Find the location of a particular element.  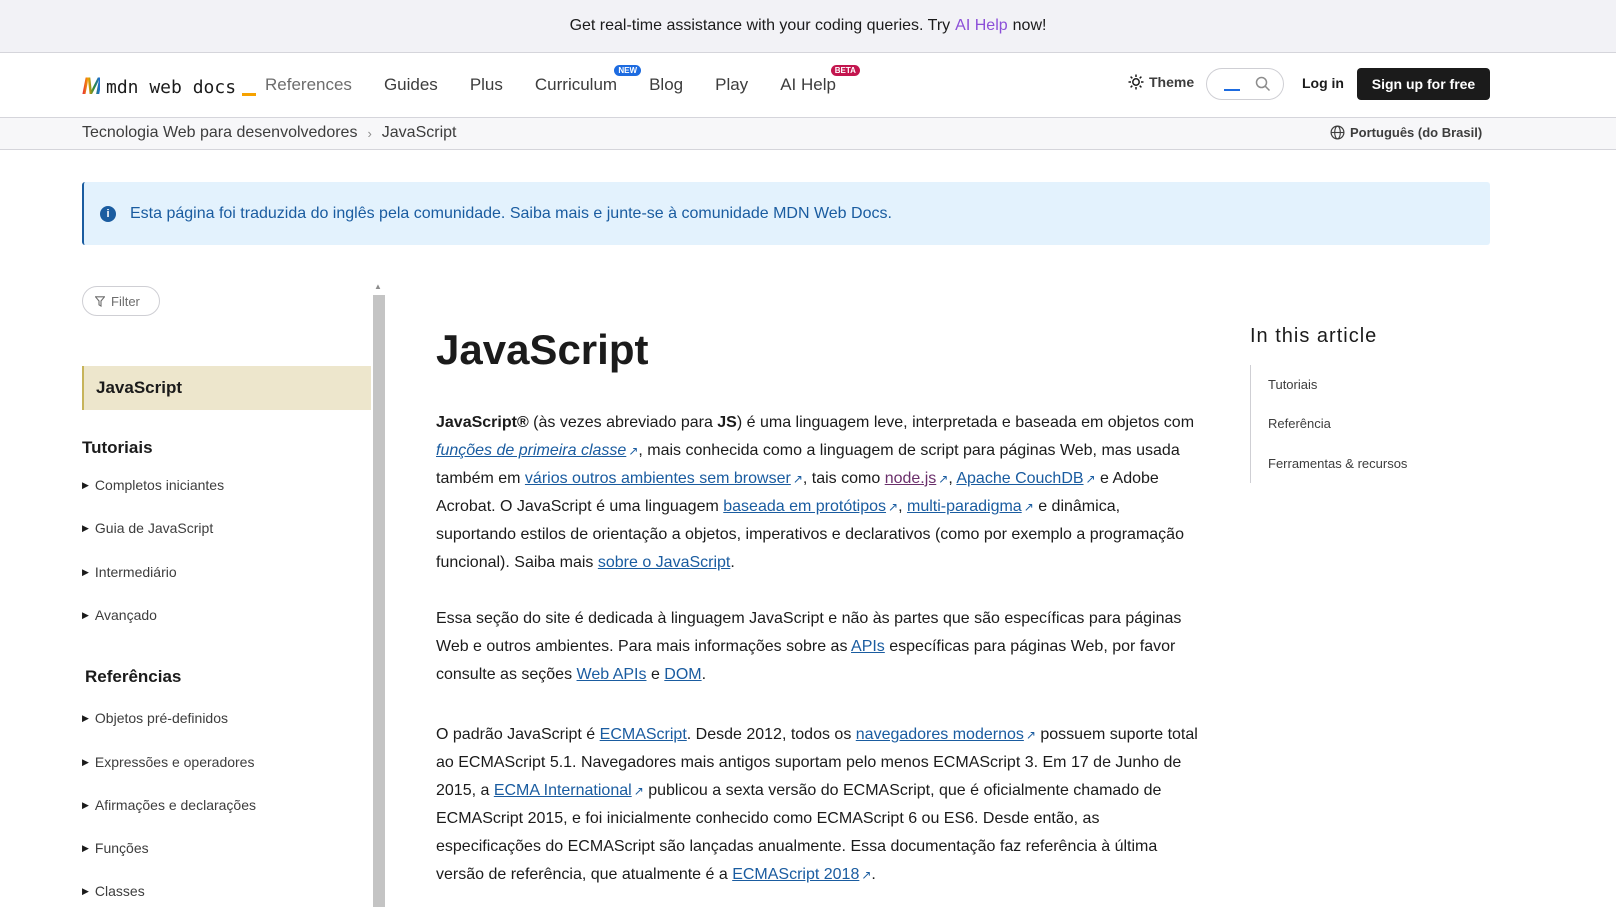

nav-guides: Guides is located at coordinates (411, 85).